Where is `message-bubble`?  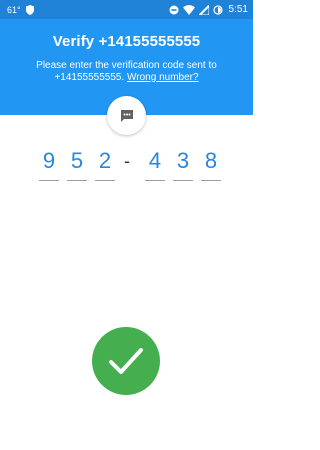
message-bubble is located at coordinates (126, 115).